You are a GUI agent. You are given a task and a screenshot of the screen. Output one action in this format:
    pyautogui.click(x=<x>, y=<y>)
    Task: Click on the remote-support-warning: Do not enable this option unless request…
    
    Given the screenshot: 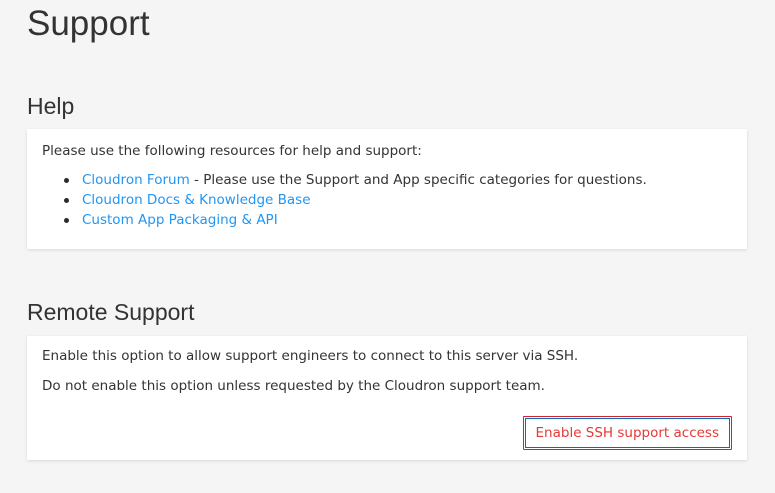 What is the action you would take?
    pyautogui.click(x=293, y=386)
    